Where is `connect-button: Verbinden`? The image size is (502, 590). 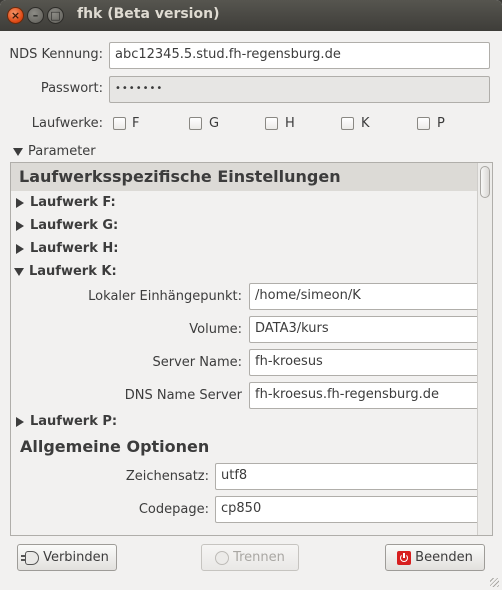
connect-button: Verbinden is located at coordinates (67, 557).